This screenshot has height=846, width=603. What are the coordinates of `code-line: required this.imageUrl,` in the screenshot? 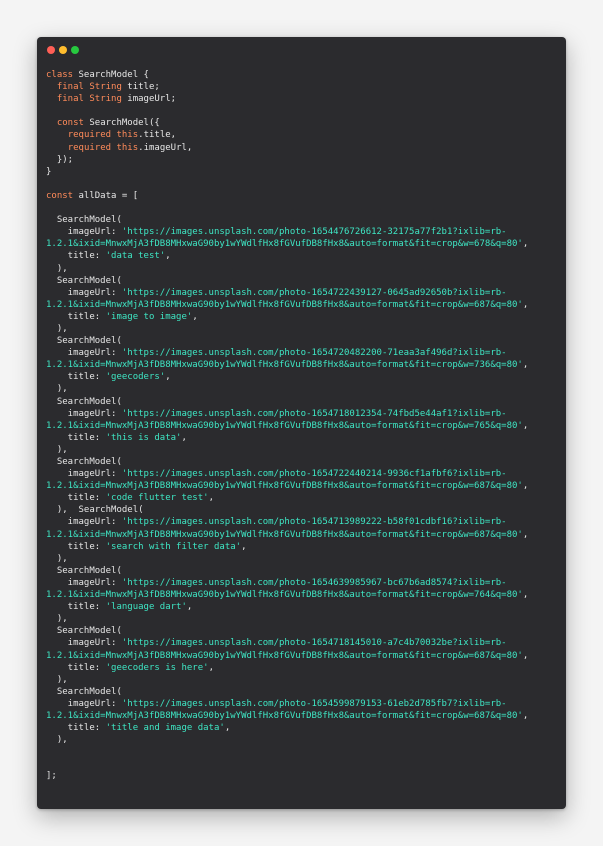 It's located at (304, 148).